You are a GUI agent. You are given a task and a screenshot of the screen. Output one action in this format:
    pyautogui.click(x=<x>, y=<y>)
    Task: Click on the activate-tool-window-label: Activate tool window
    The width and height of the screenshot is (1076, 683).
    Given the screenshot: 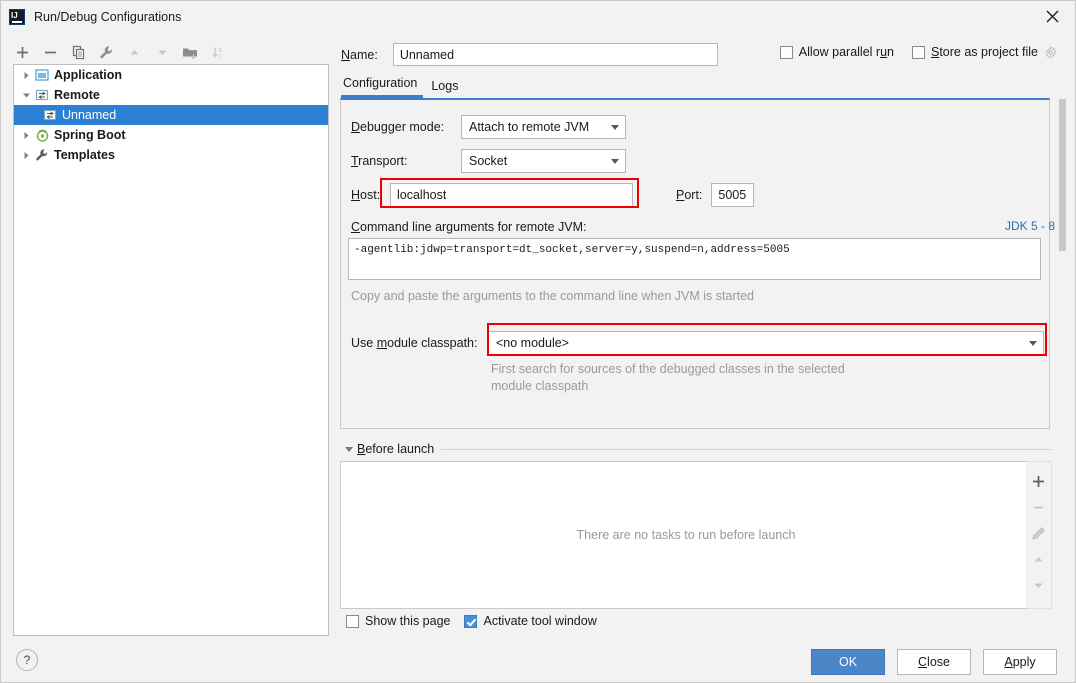 What is the action you would take?
    pyautogui.click(x=540, y=621)
    